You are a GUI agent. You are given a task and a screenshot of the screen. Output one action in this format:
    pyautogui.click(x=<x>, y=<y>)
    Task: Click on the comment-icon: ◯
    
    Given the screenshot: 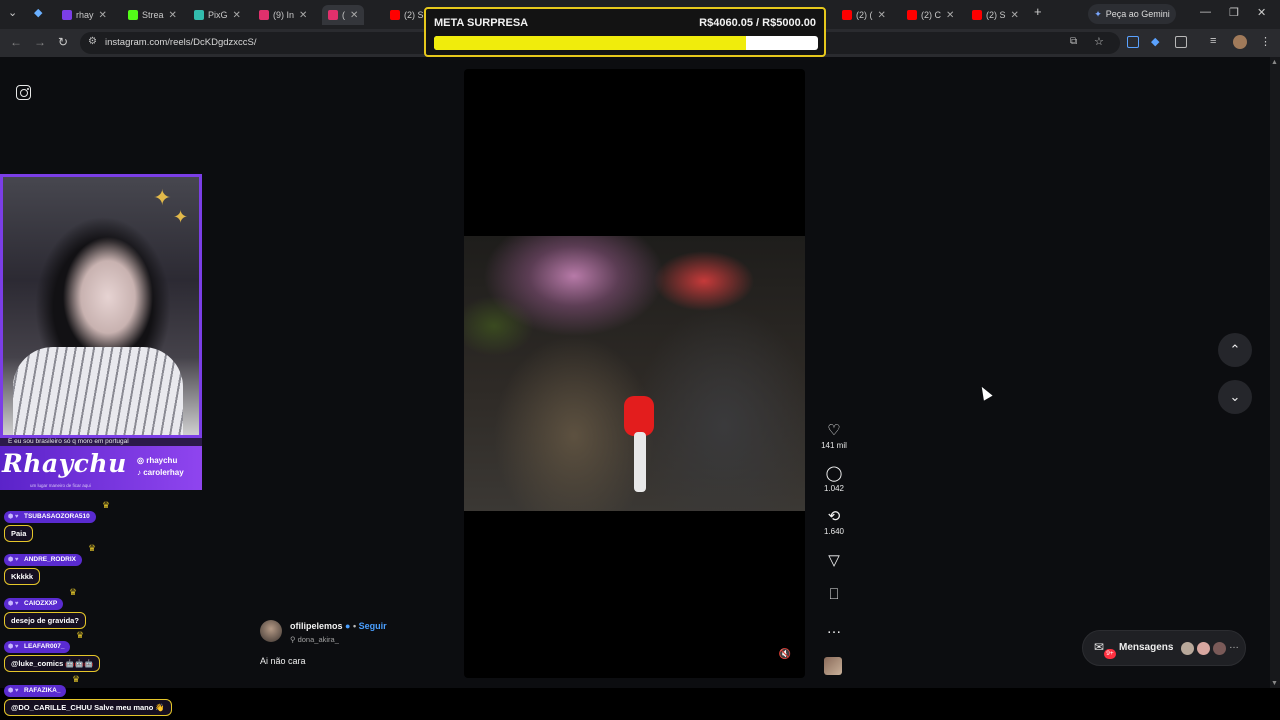 What is the action you would take?
    pyautogui.click(x=834, y=474)
    